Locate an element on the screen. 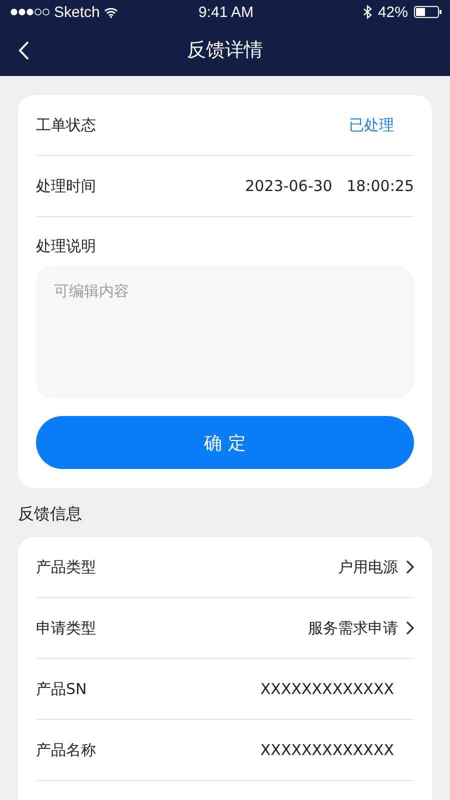 The width and height of the screenshot is (450, 800). field-label: 工单状态 is located at coordinates (66, 125).